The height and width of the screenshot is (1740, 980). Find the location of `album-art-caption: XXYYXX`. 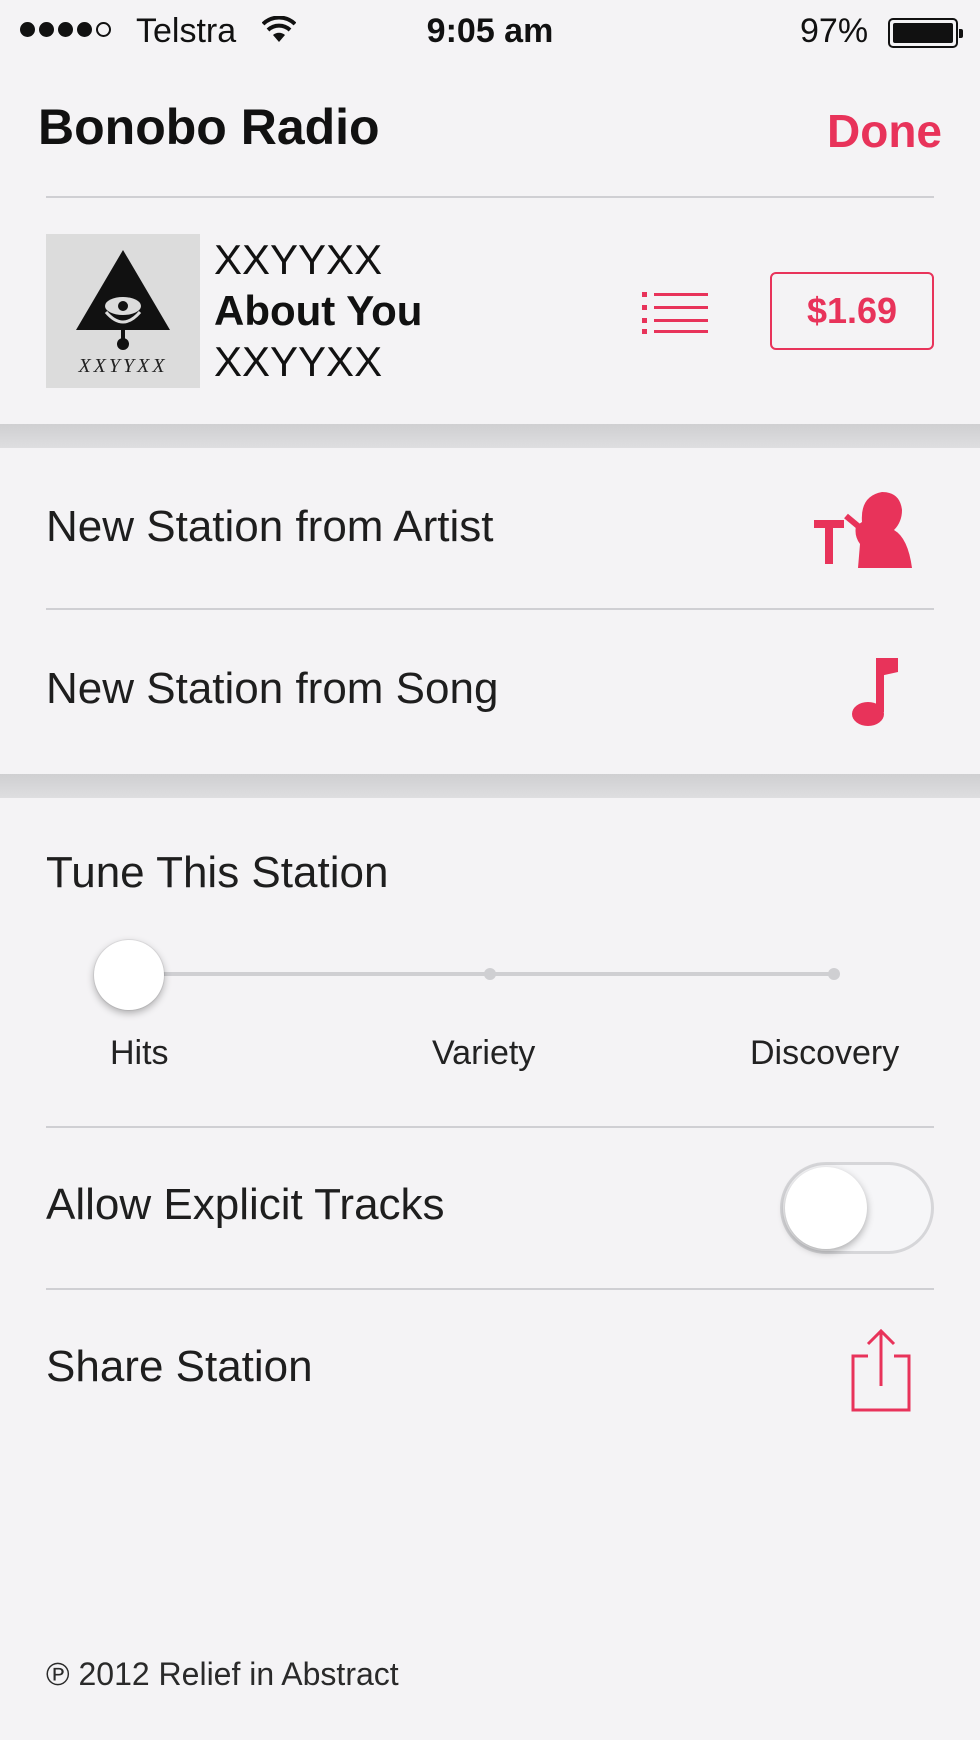

album-art-caption: XXYYXX is located at coordinates (123, 366).